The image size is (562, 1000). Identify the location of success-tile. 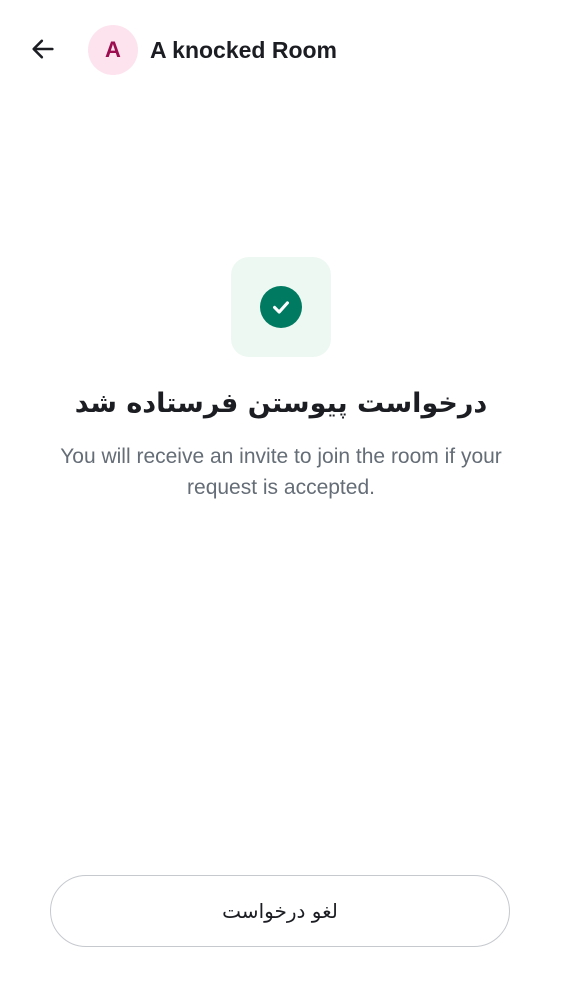
(281, 307).